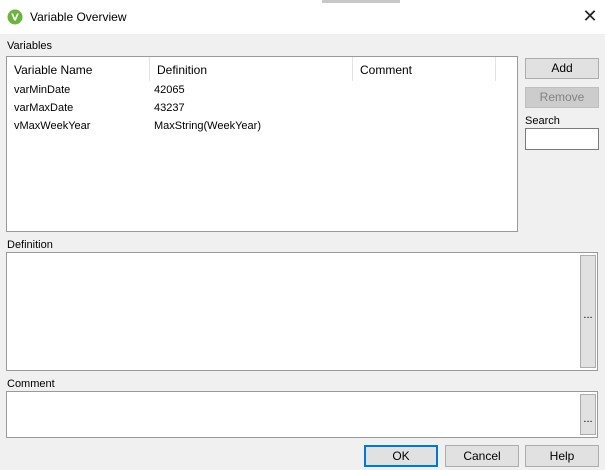  What do you see at coordinates (562, 97) in the screenshot?
I see `remove-button: Remove` at bounding box center [562, 97].